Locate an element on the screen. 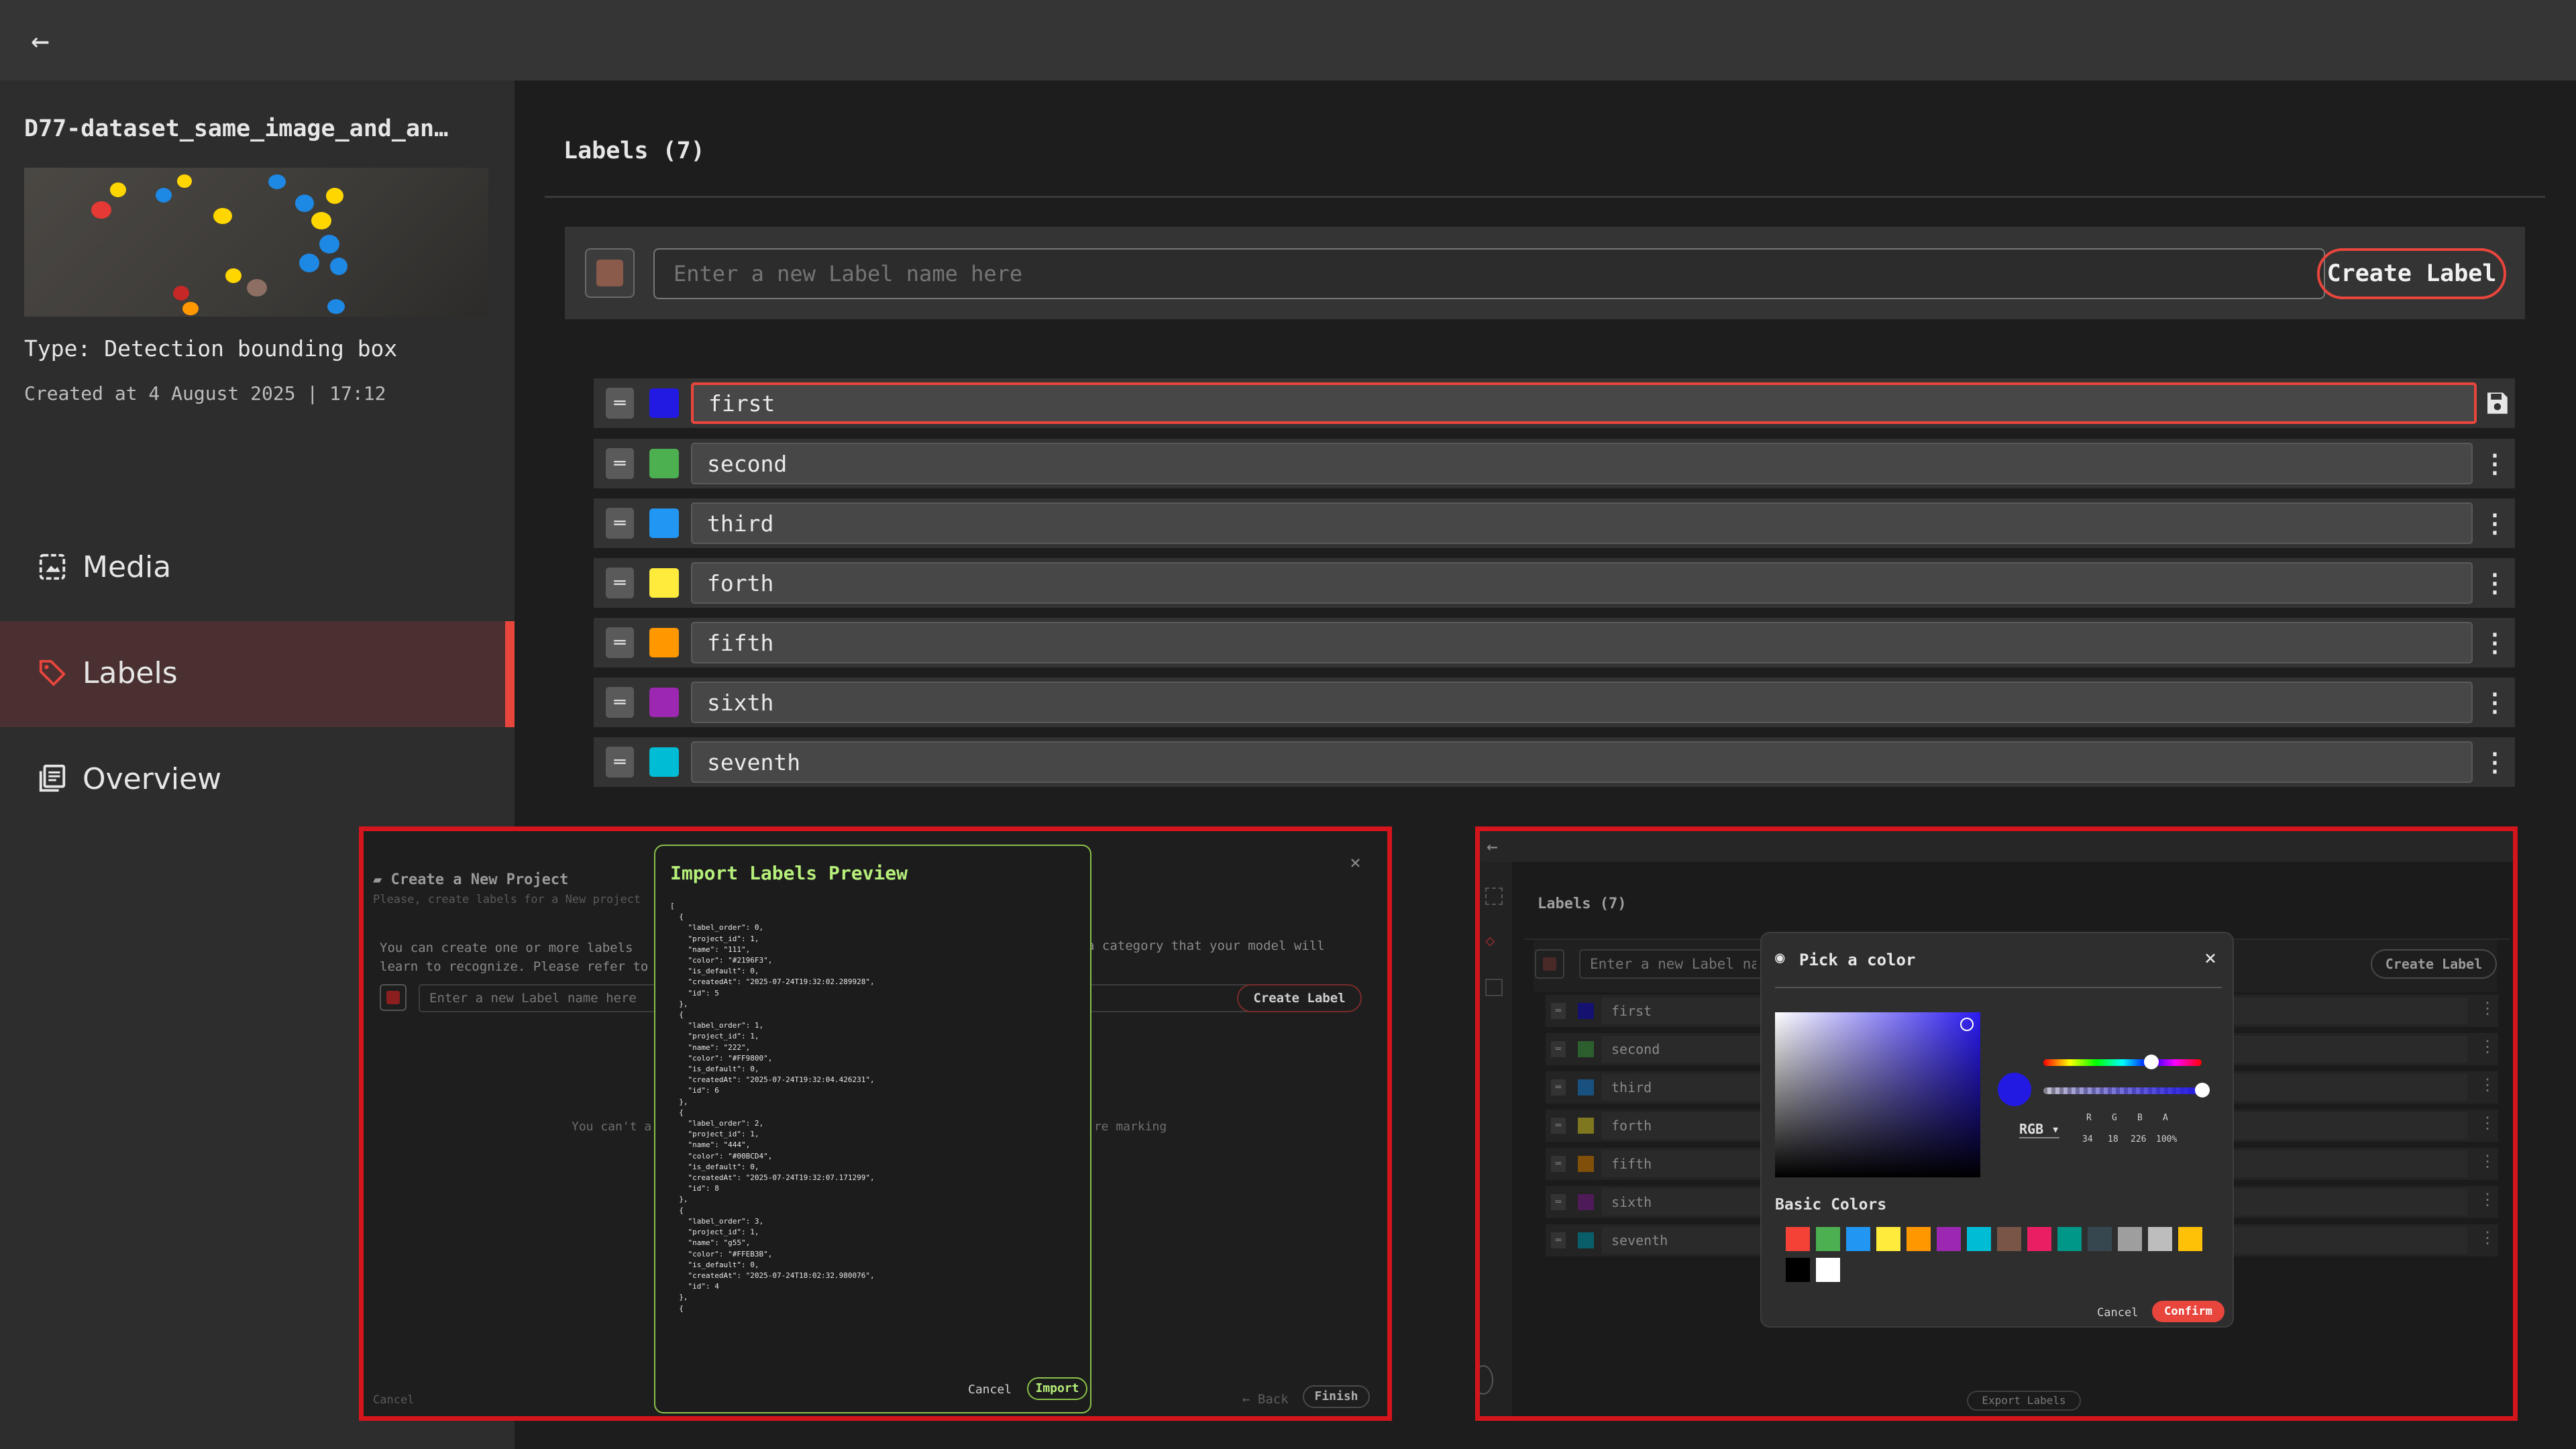 Image resolution: width=2576 pixels, height=1449 pixels. nav-item-media: Media is located at coordinates (257, 568).